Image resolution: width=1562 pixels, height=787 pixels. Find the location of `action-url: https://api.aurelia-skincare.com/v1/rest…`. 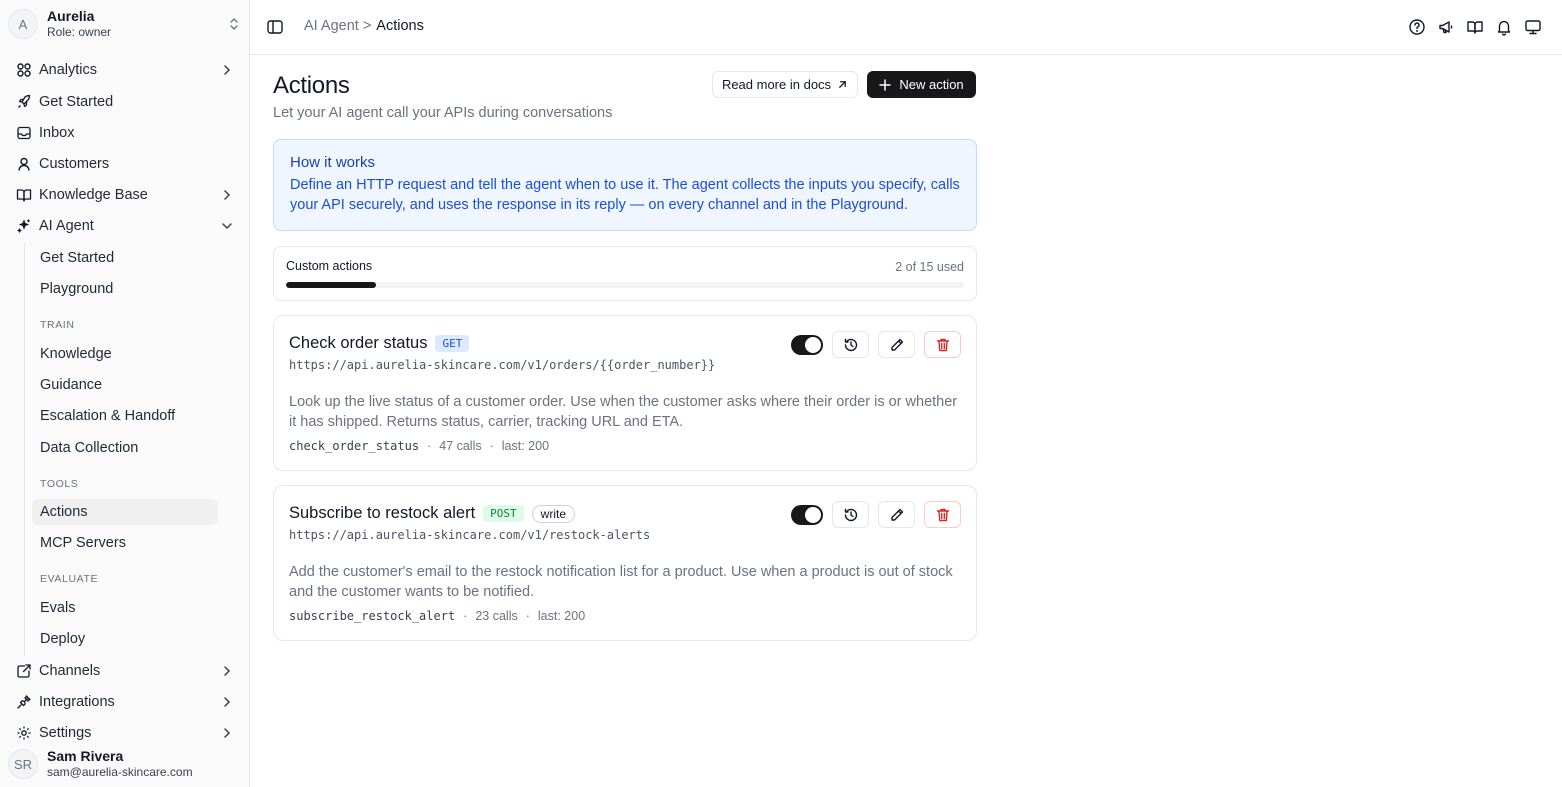

action-url: https://api.aurelia-skincare.com/v1/rest… is located at coordinates (470, 535).